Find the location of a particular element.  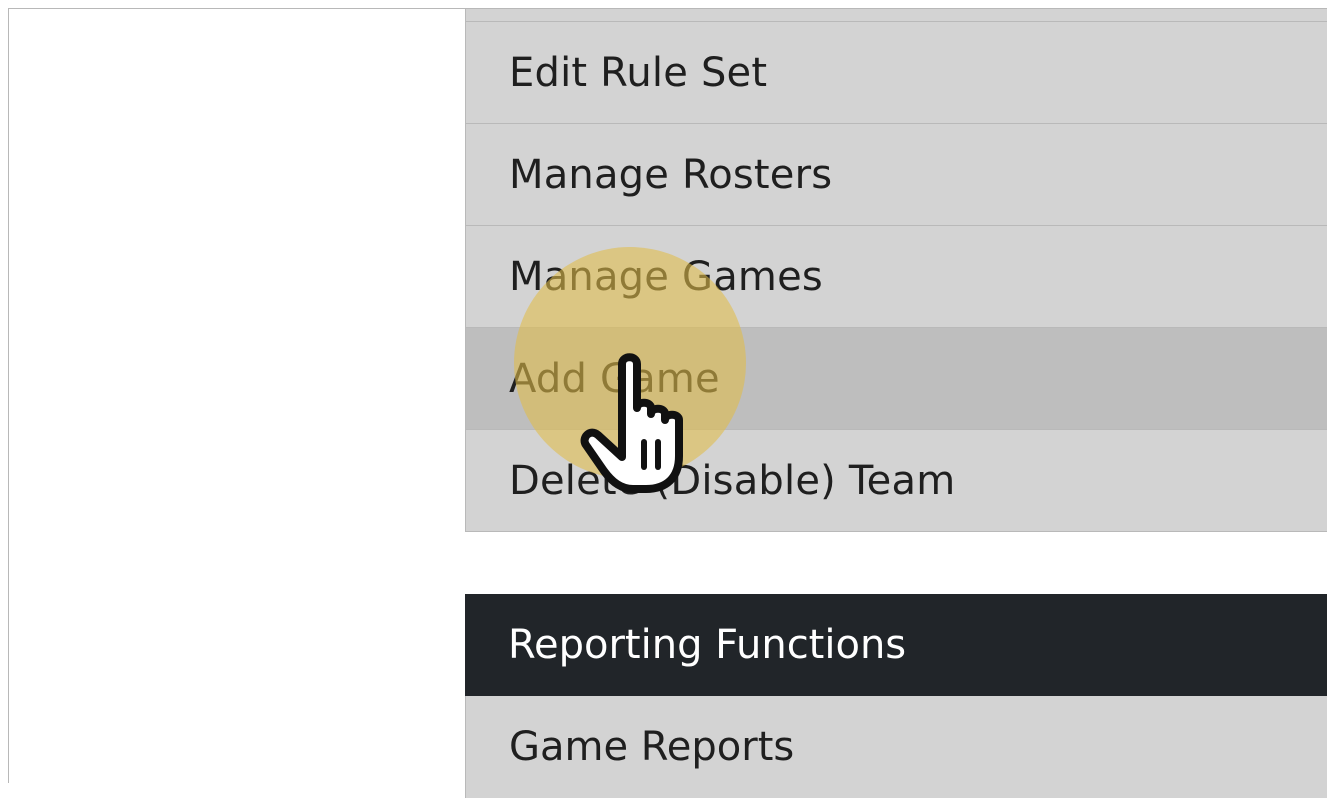

menu-item-edit-rule-set: Edit Rule Set is located at coordinates (896, 73).